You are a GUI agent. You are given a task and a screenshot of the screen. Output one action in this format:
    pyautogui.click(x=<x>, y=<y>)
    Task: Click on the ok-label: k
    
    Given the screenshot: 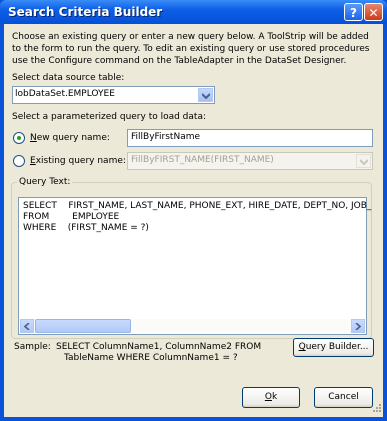 What is the action you would take?
    pyautogui.click(x=274, y=397)
    